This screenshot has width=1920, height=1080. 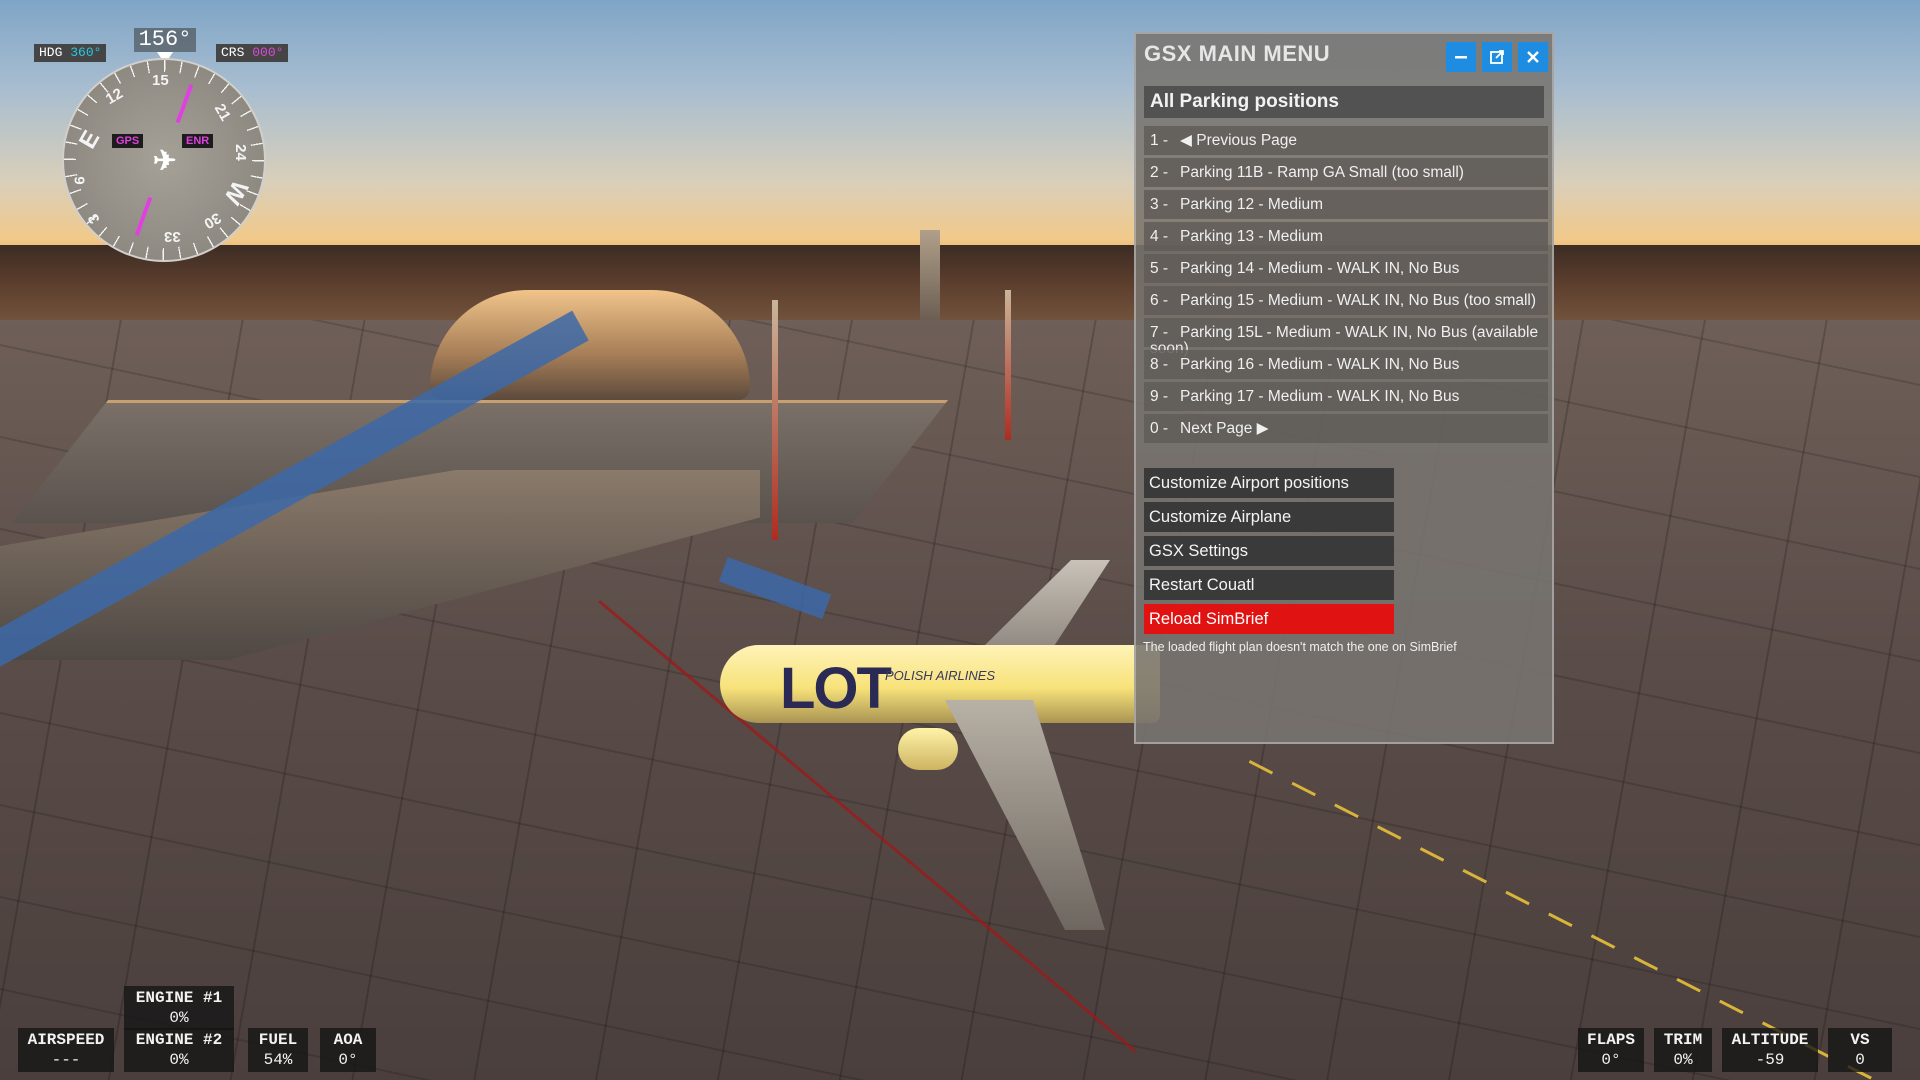 I want to click on hdg-label: HDG, so click(x=51, y=52).